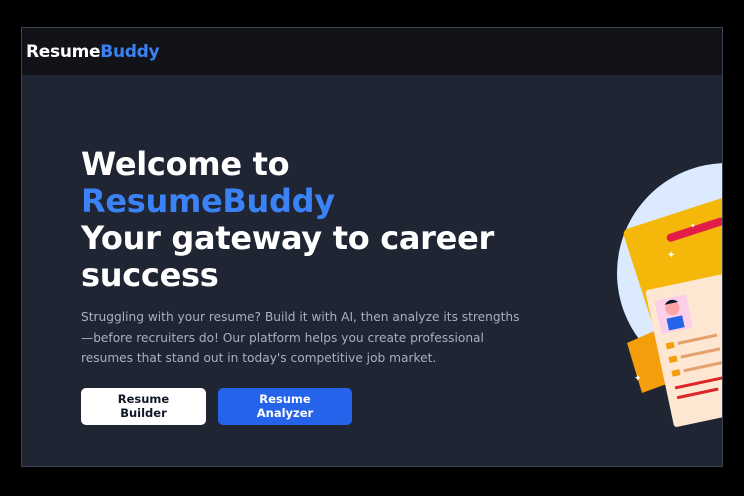 This screenshot has width=744, height=496. What do you see at coordinates (208, 201) in the screenshot?
I see `headline-brand: ResumeBuddy` at bounding box center [208, 201].